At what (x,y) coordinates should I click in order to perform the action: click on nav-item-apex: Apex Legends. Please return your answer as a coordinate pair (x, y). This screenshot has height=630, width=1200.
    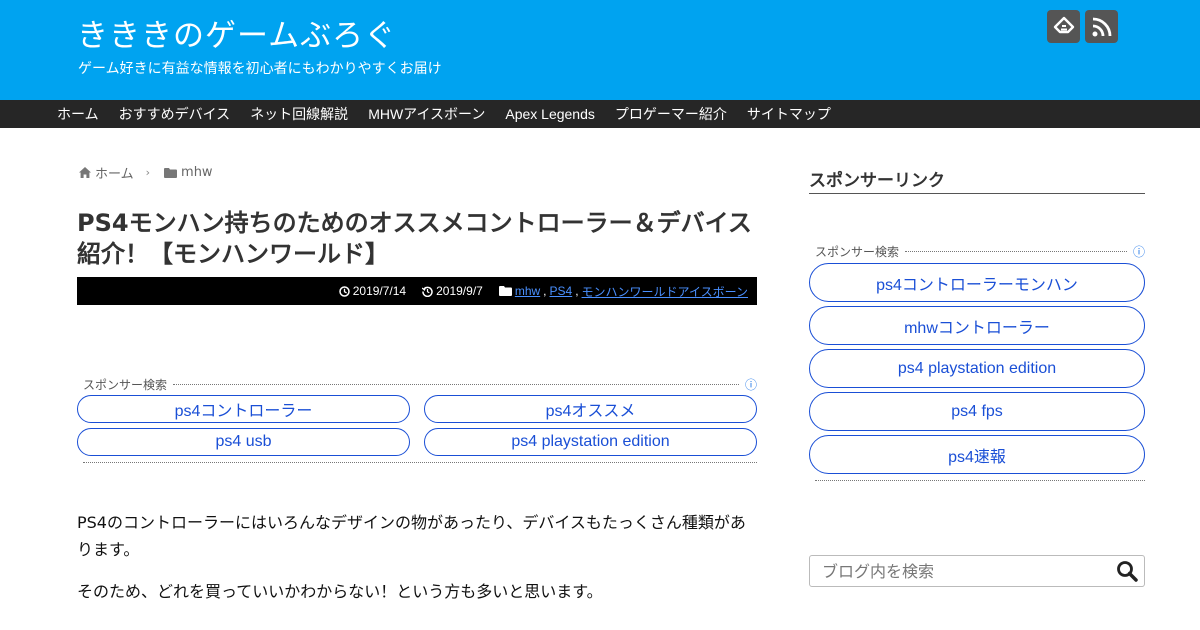
    Looking at the image, I should click on (550, 114).